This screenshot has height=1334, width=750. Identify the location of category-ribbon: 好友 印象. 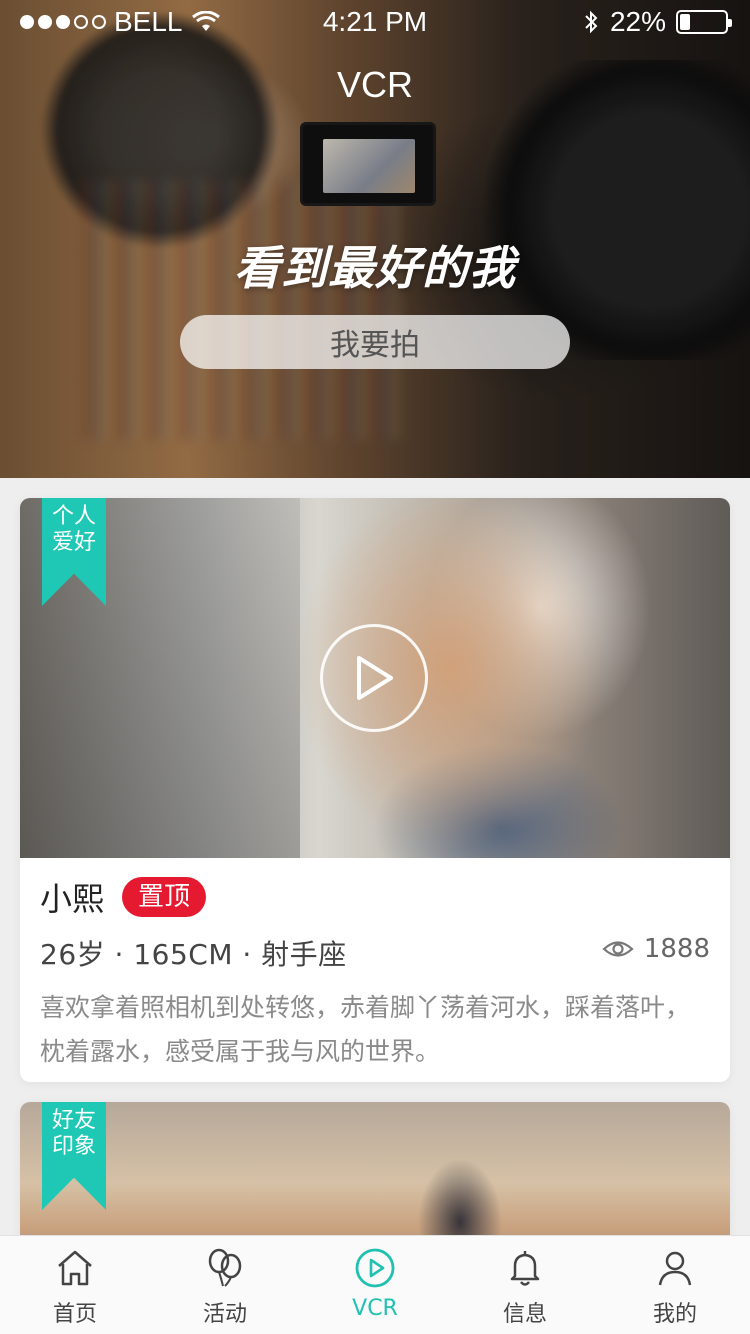
(74, 1156).